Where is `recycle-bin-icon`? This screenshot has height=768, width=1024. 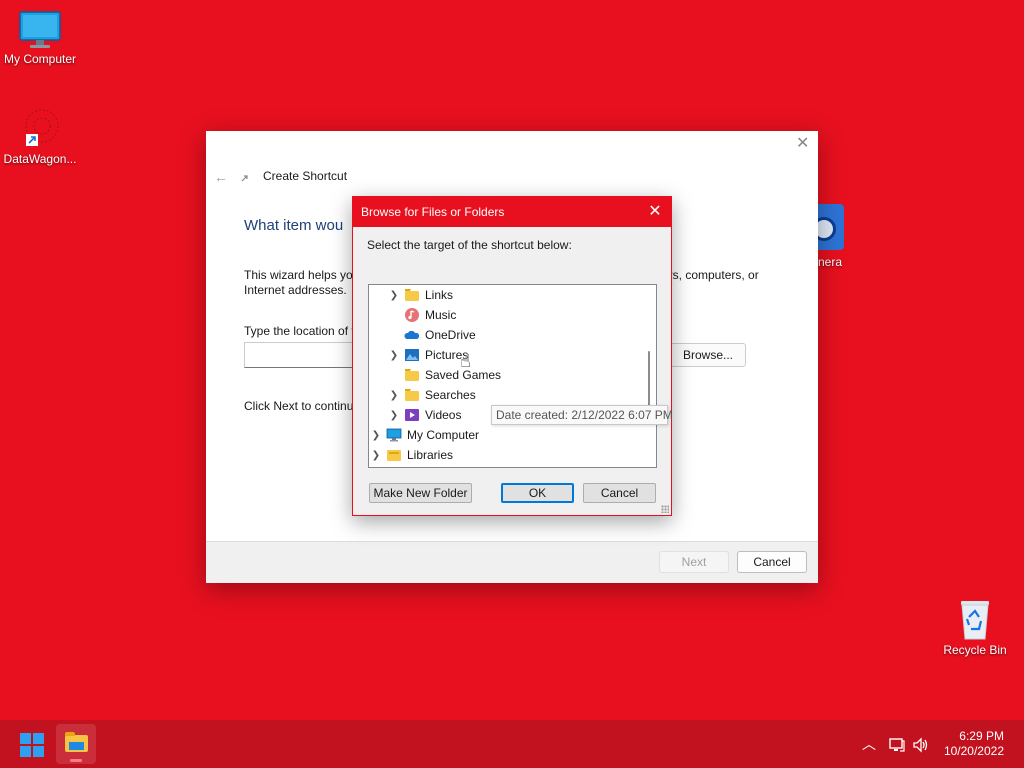 recycle-bin-icon is located at coordinates (975, 620).